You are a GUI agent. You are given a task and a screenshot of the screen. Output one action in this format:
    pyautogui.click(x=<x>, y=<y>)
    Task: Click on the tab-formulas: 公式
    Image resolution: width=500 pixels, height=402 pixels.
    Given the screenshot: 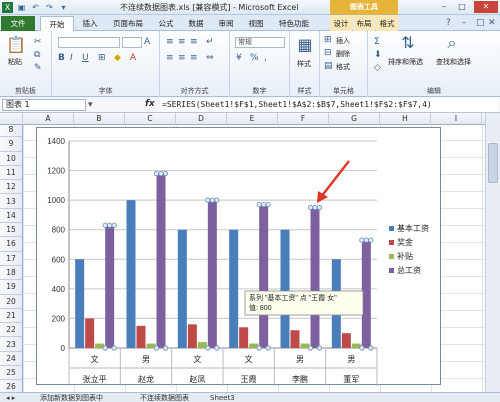 What is the action you would take?
    pyautogui.click(x=166, y=23)
    